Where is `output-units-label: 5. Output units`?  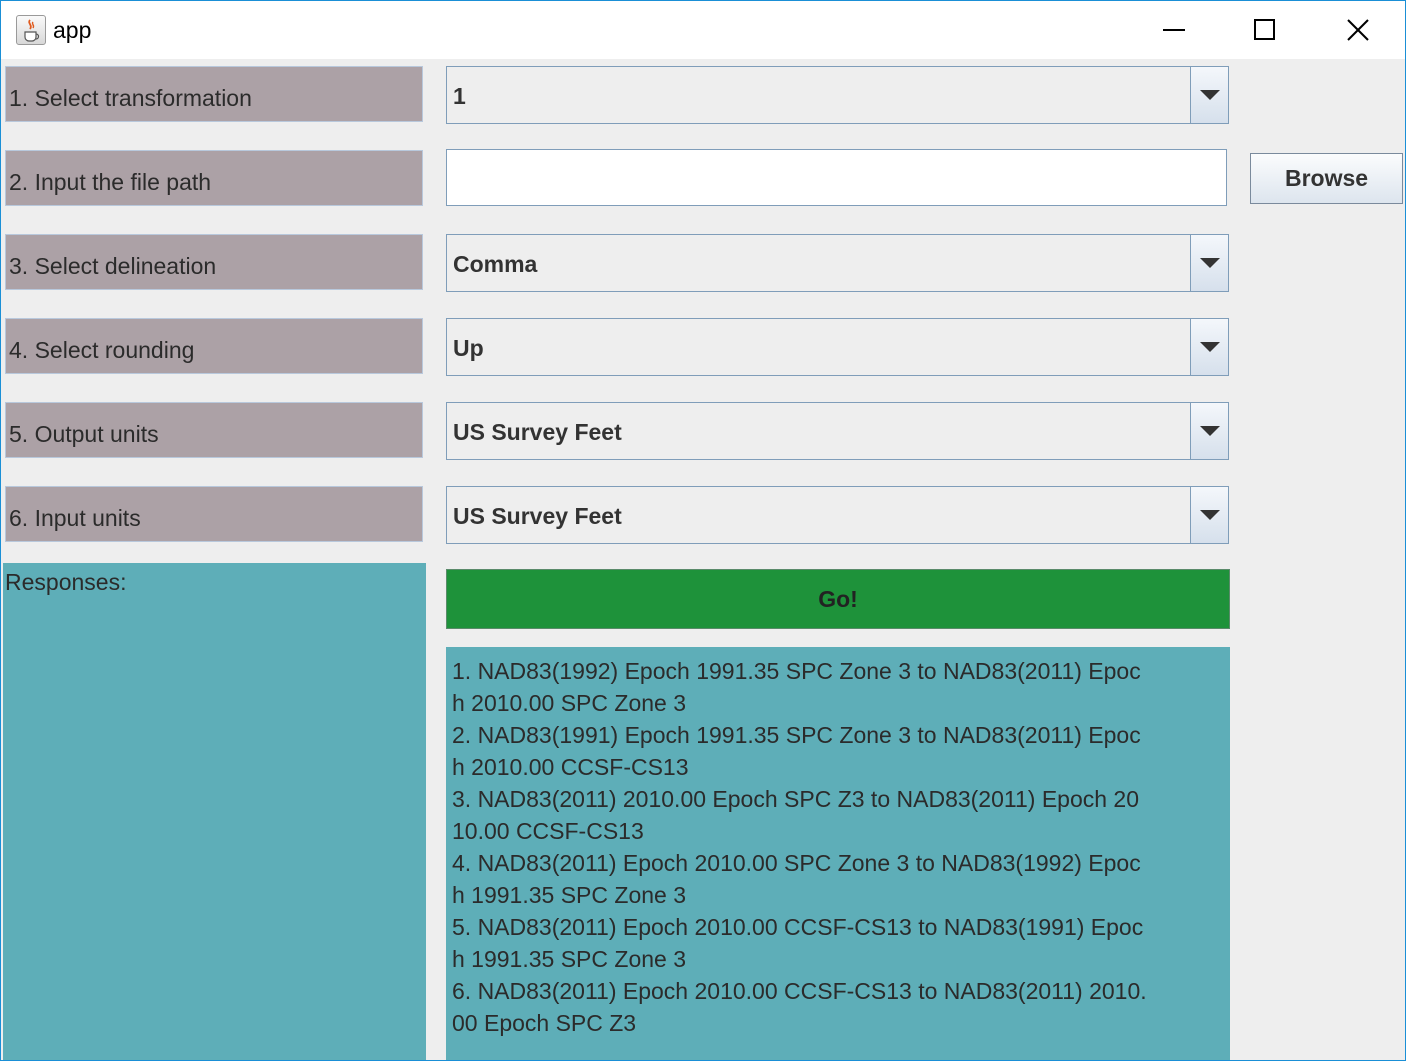 output-units-label: 5. Output units is located at coordinates (214, 430).